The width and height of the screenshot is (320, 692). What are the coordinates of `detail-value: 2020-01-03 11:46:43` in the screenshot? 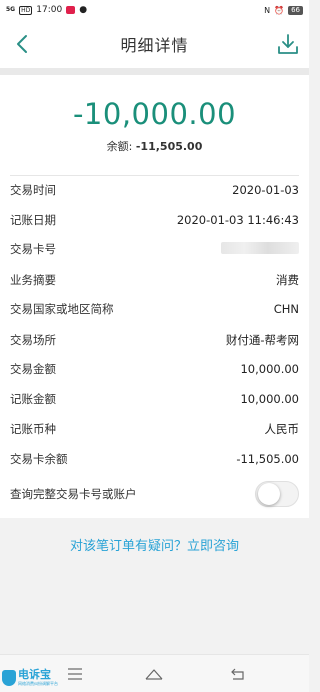 It's located at (237, 220).